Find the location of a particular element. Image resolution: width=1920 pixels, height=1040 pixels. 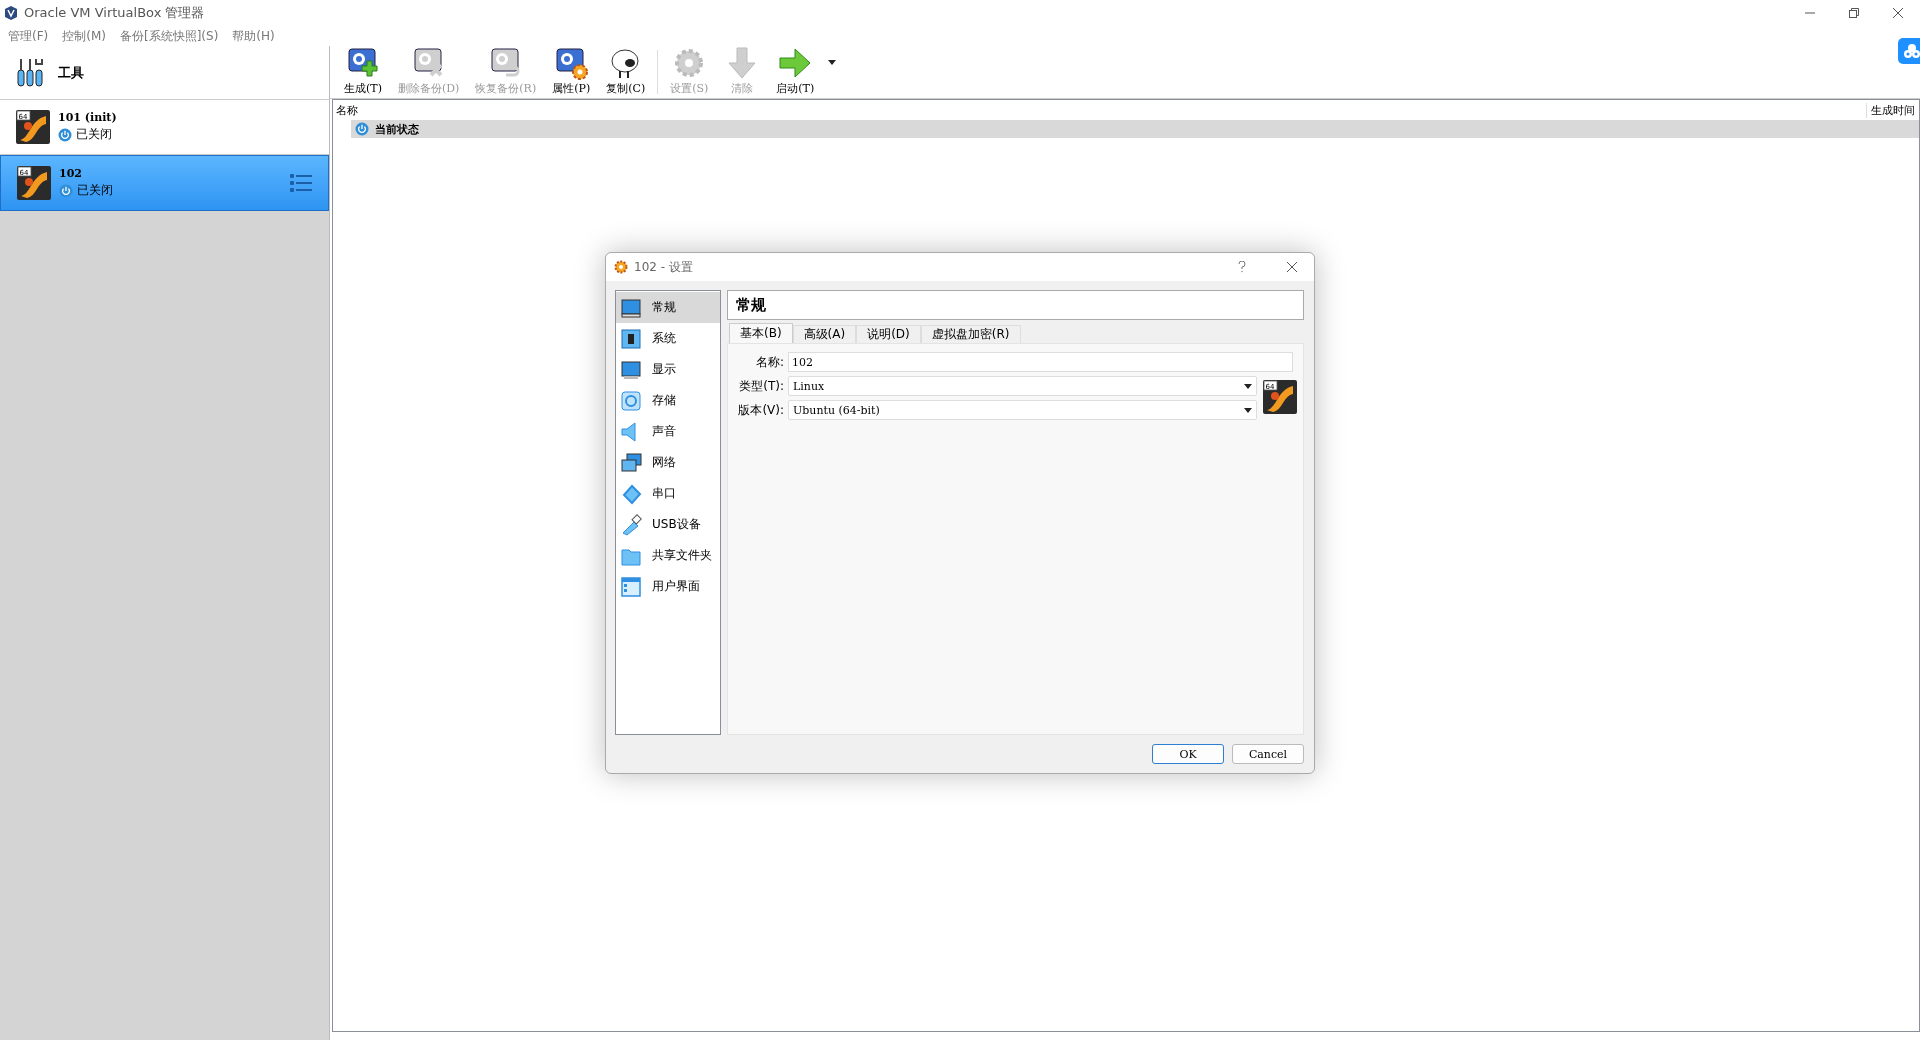

cloud-icon is located at coordinates (1909, 51).